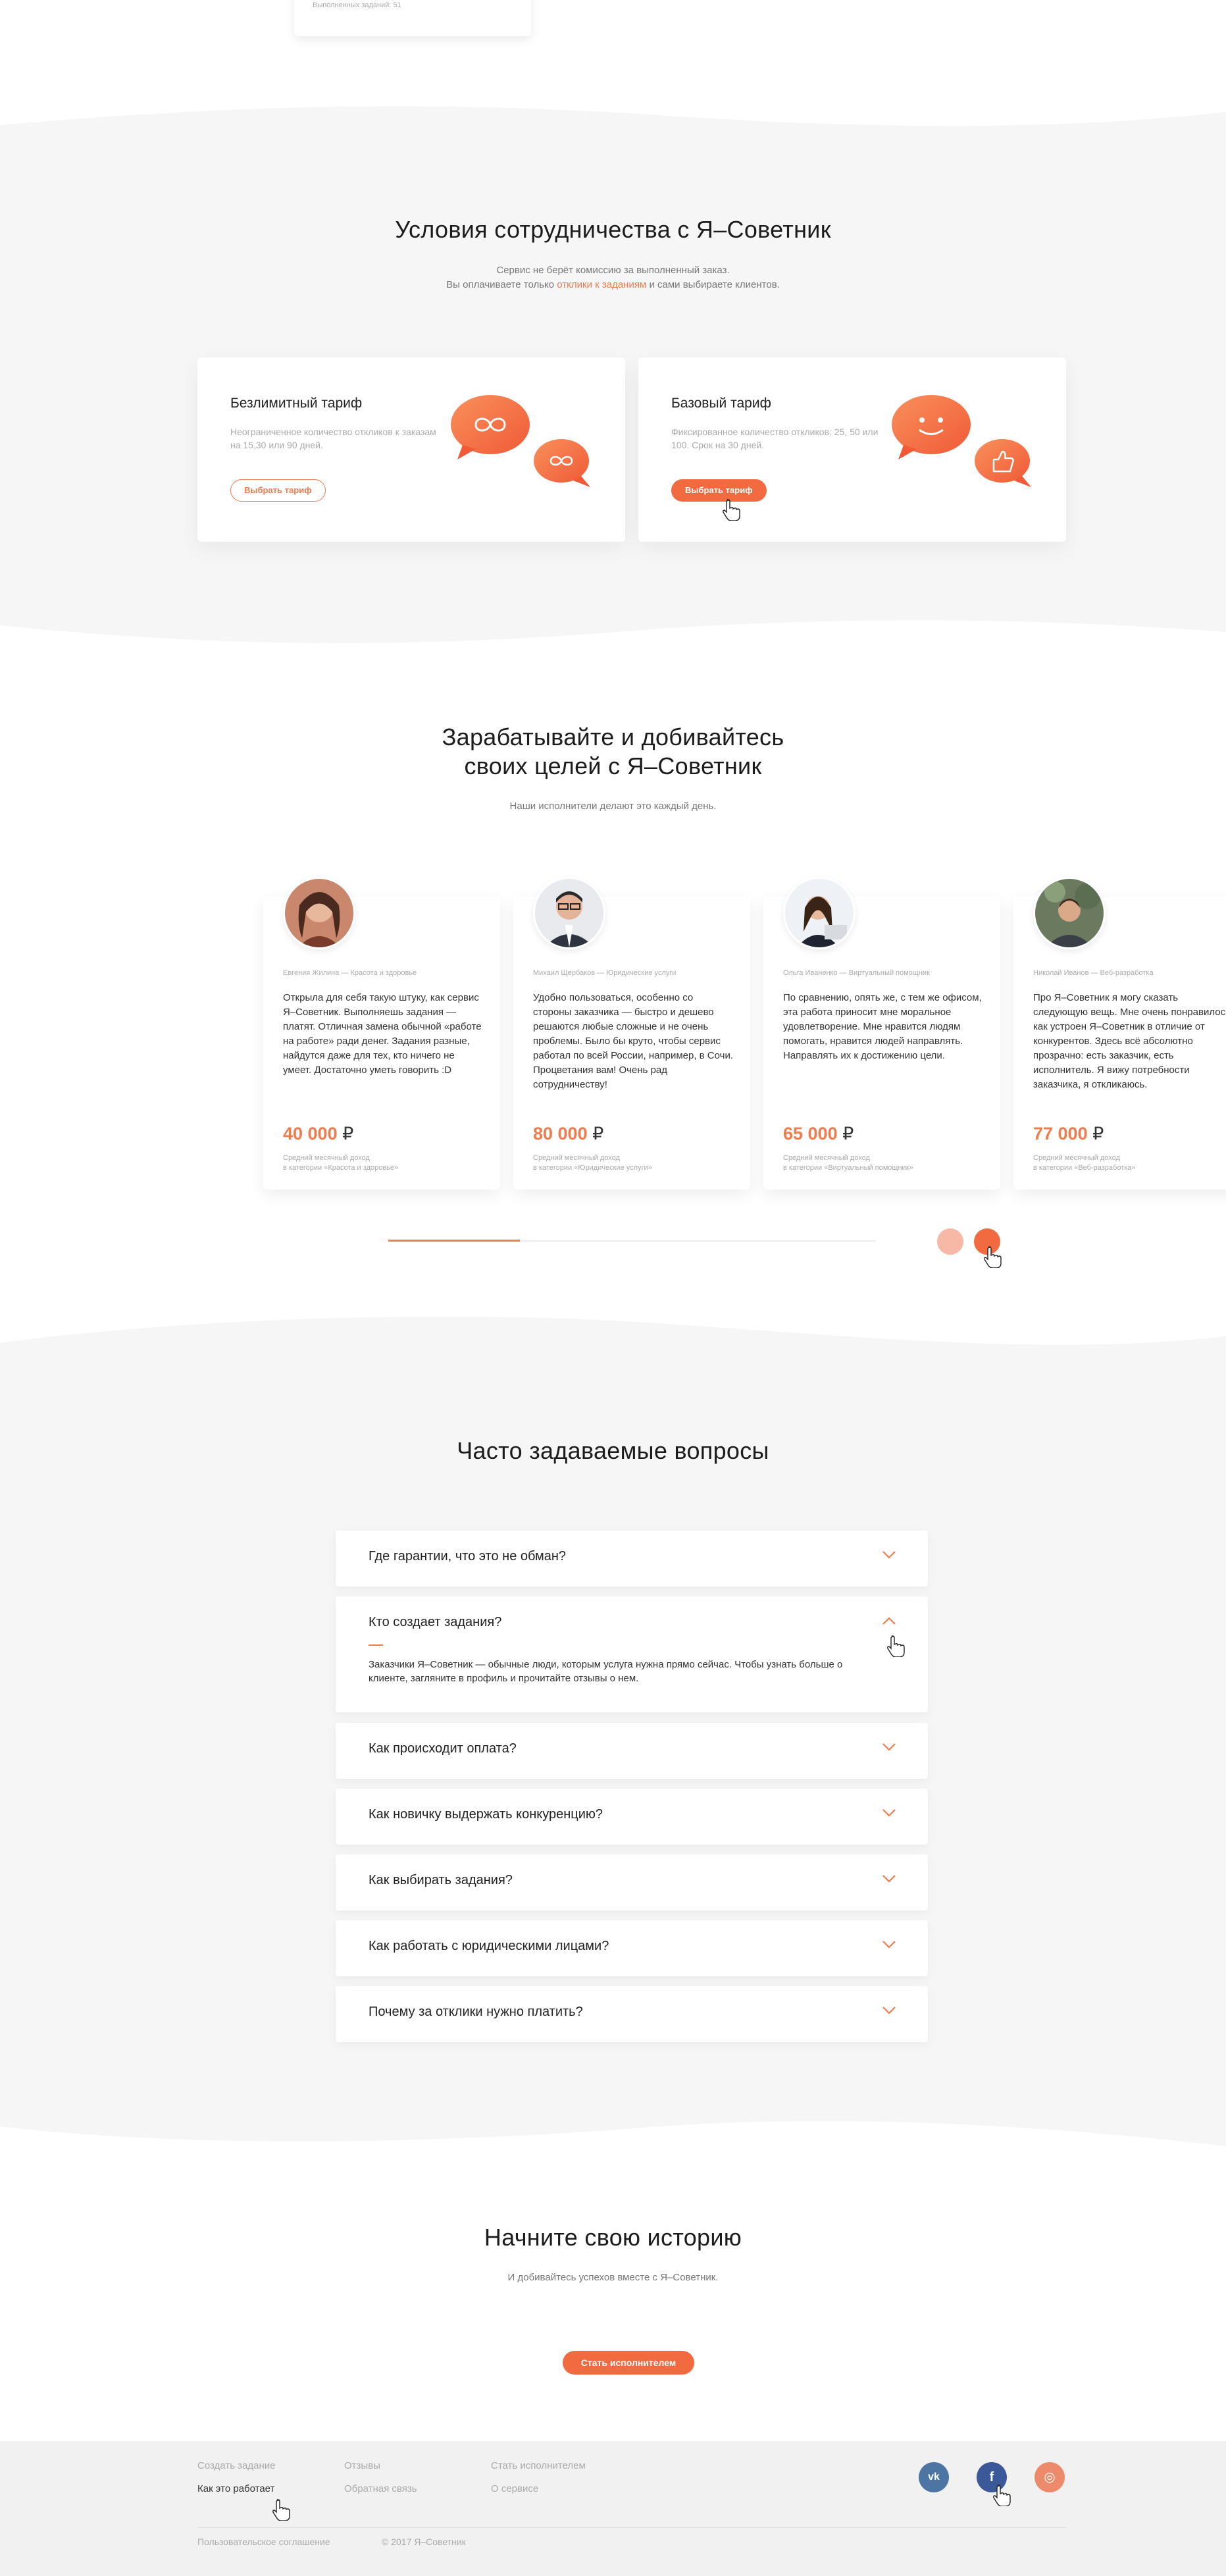 The height and width of the screenshot is (2576, 1226). What do you see at coordinates (318, 1133) in the screenshot?
I see `income-value: 40 000 ₽` at bounding box center [318, 1133].